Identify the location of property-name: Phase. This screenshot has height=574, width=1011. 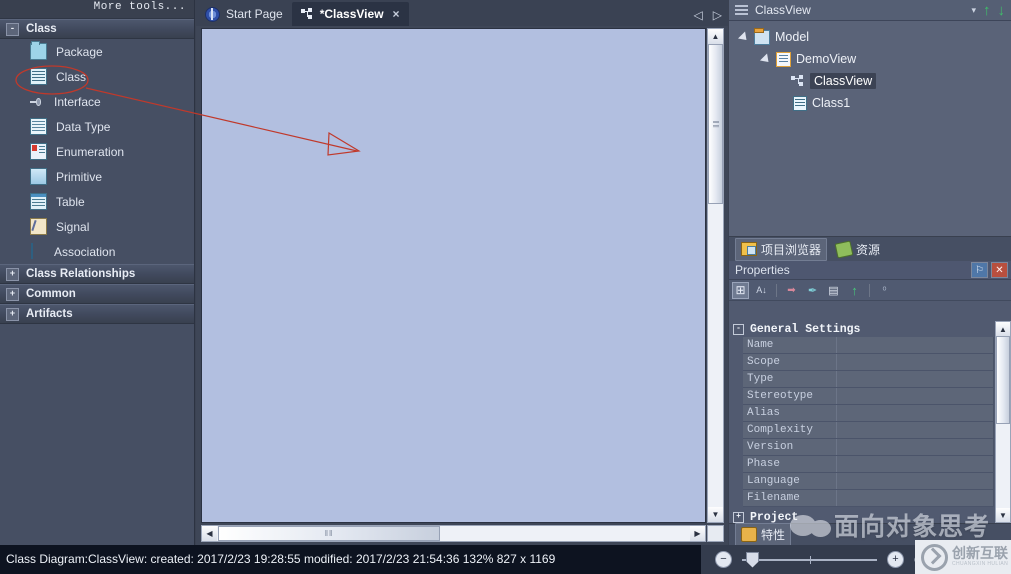
(790, 464).